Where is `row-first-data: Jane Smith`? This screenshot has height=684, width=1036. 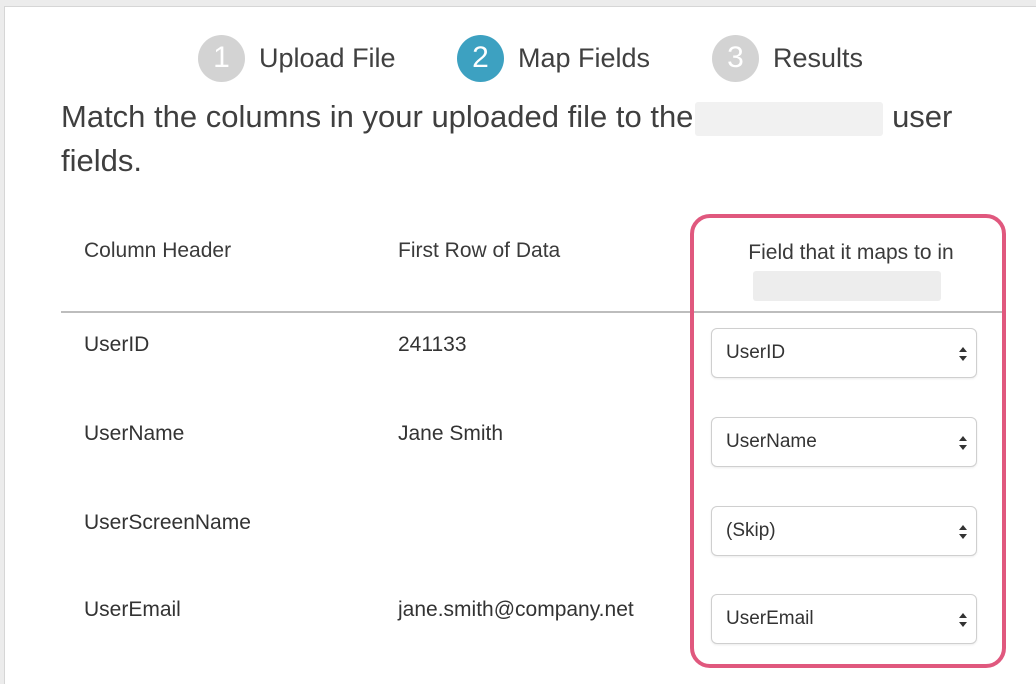 row-first-data: Jane Smith is located at coordinates (451, 433).